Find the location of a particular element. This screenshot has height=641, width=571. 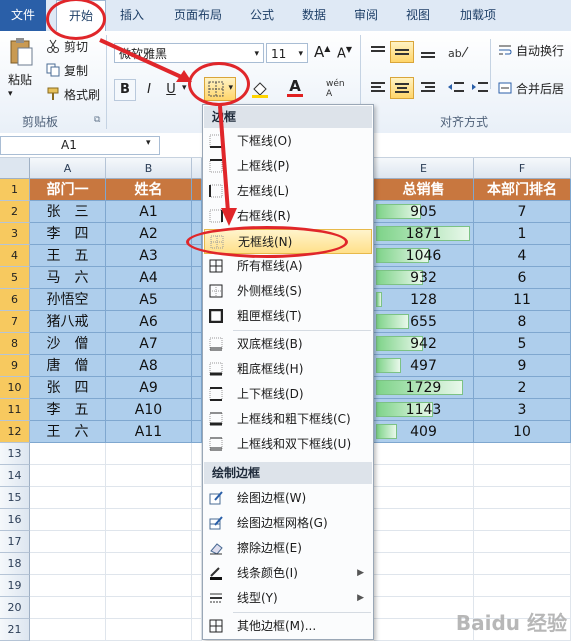

watermark-logo: Baidu 经验 is located at coordinates (511, 623).